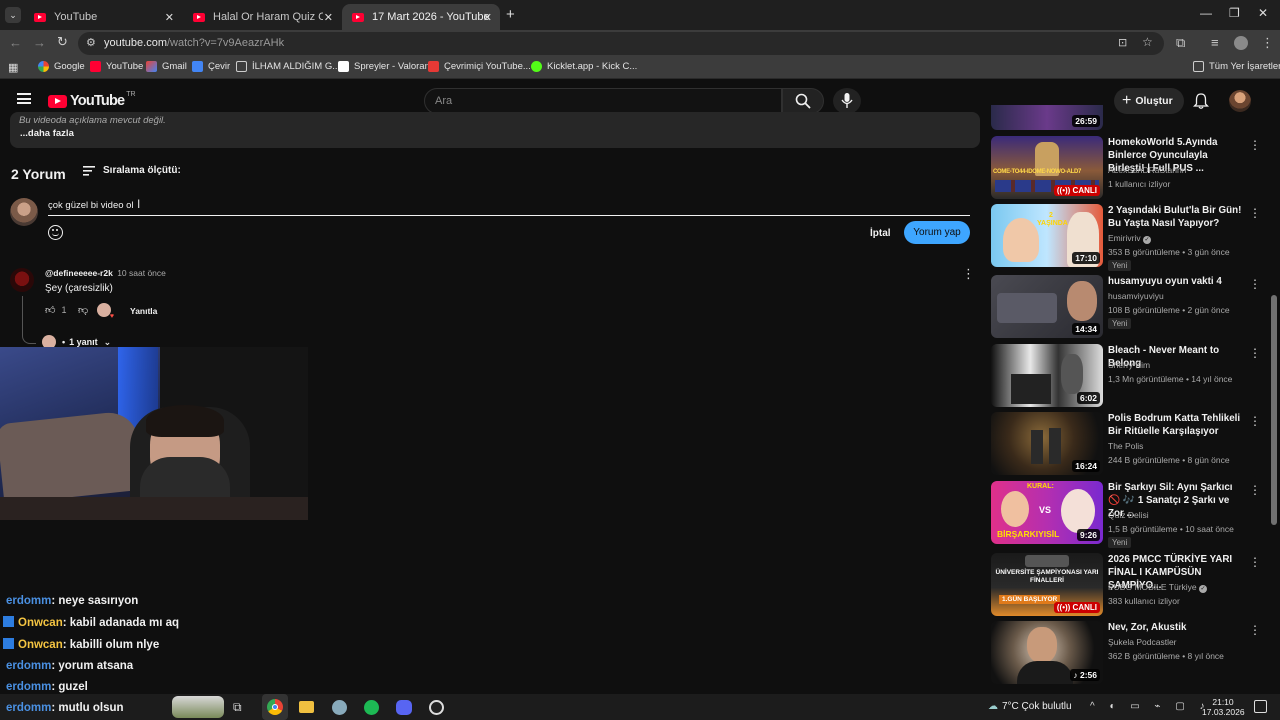  I want to click on back-icon: ←, so click(15, 42).